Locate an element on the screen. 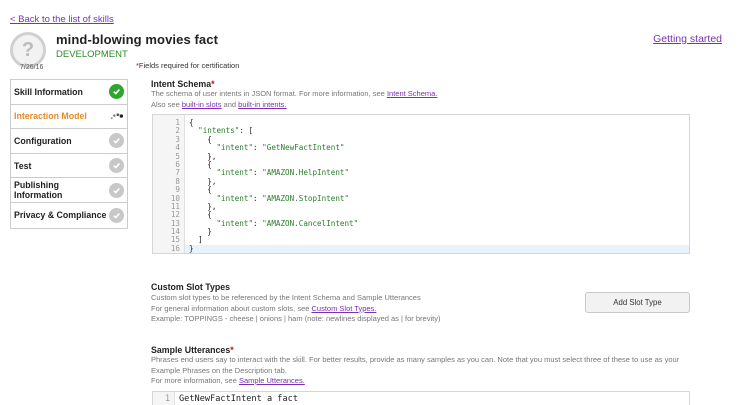 The width and height of the screenshot is (740, 405). sidebar-item-configuration: Configuration is located at coordinates (69, 141).